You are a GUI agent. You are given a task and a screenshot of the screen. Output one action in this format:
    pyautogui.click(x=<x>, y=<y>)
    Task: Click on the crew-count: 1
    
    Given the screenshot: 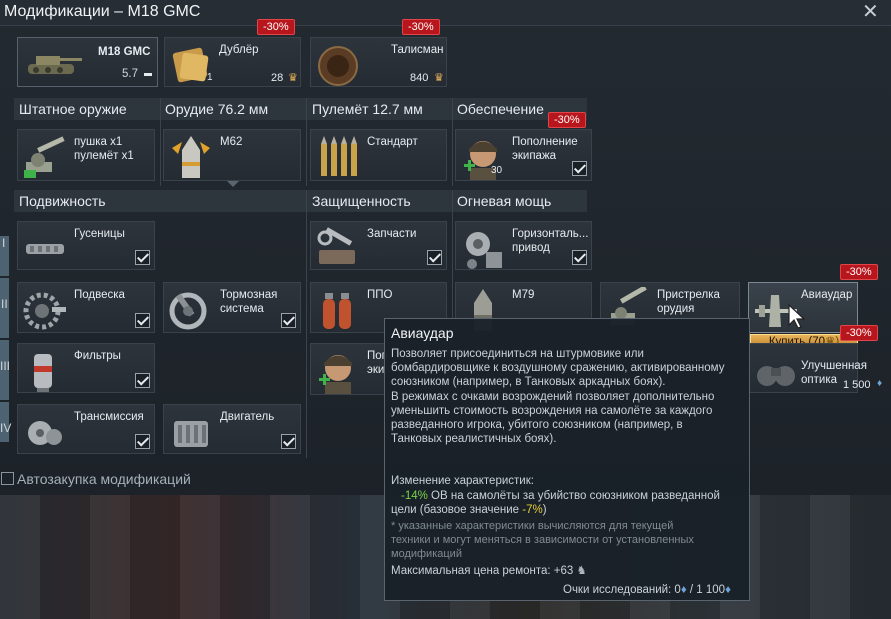 What is the action you would take?
    pyautogui.click(x=210, y=77)
    